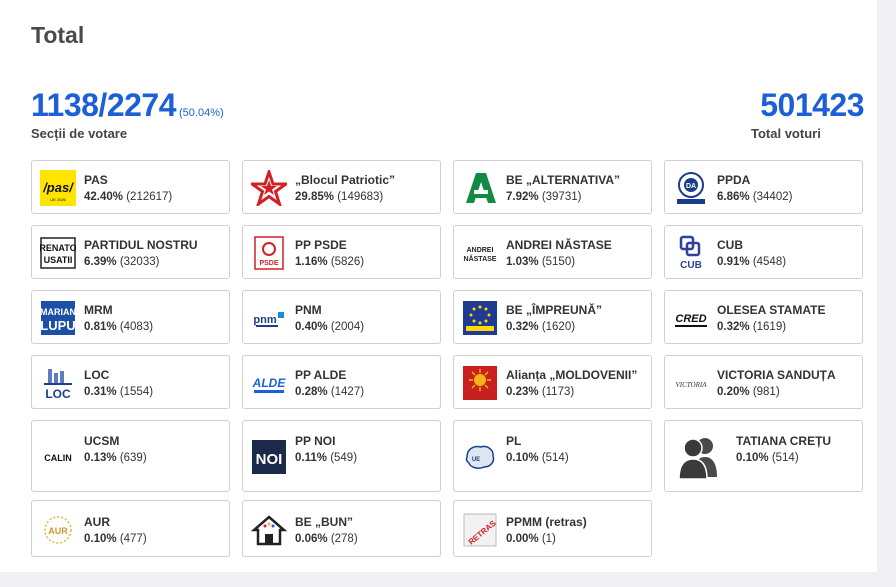 The image size is (896, 587). What do you see at coordinates (201, 113) in the screenshot?
I see `stations-percent: (50.04%)` at bounding box center [201, 113].